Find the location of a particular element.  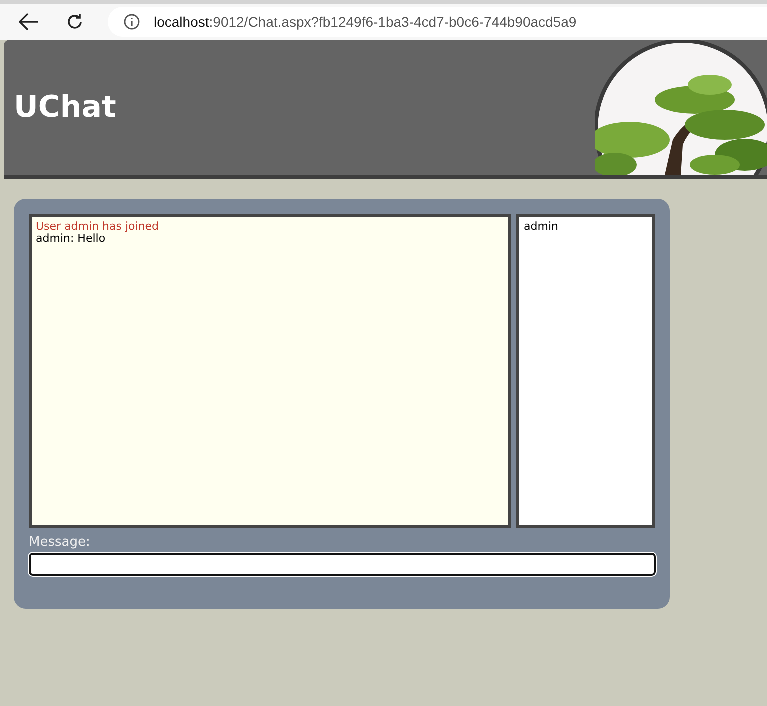

reload-icon is located at coordinates (75, 22).